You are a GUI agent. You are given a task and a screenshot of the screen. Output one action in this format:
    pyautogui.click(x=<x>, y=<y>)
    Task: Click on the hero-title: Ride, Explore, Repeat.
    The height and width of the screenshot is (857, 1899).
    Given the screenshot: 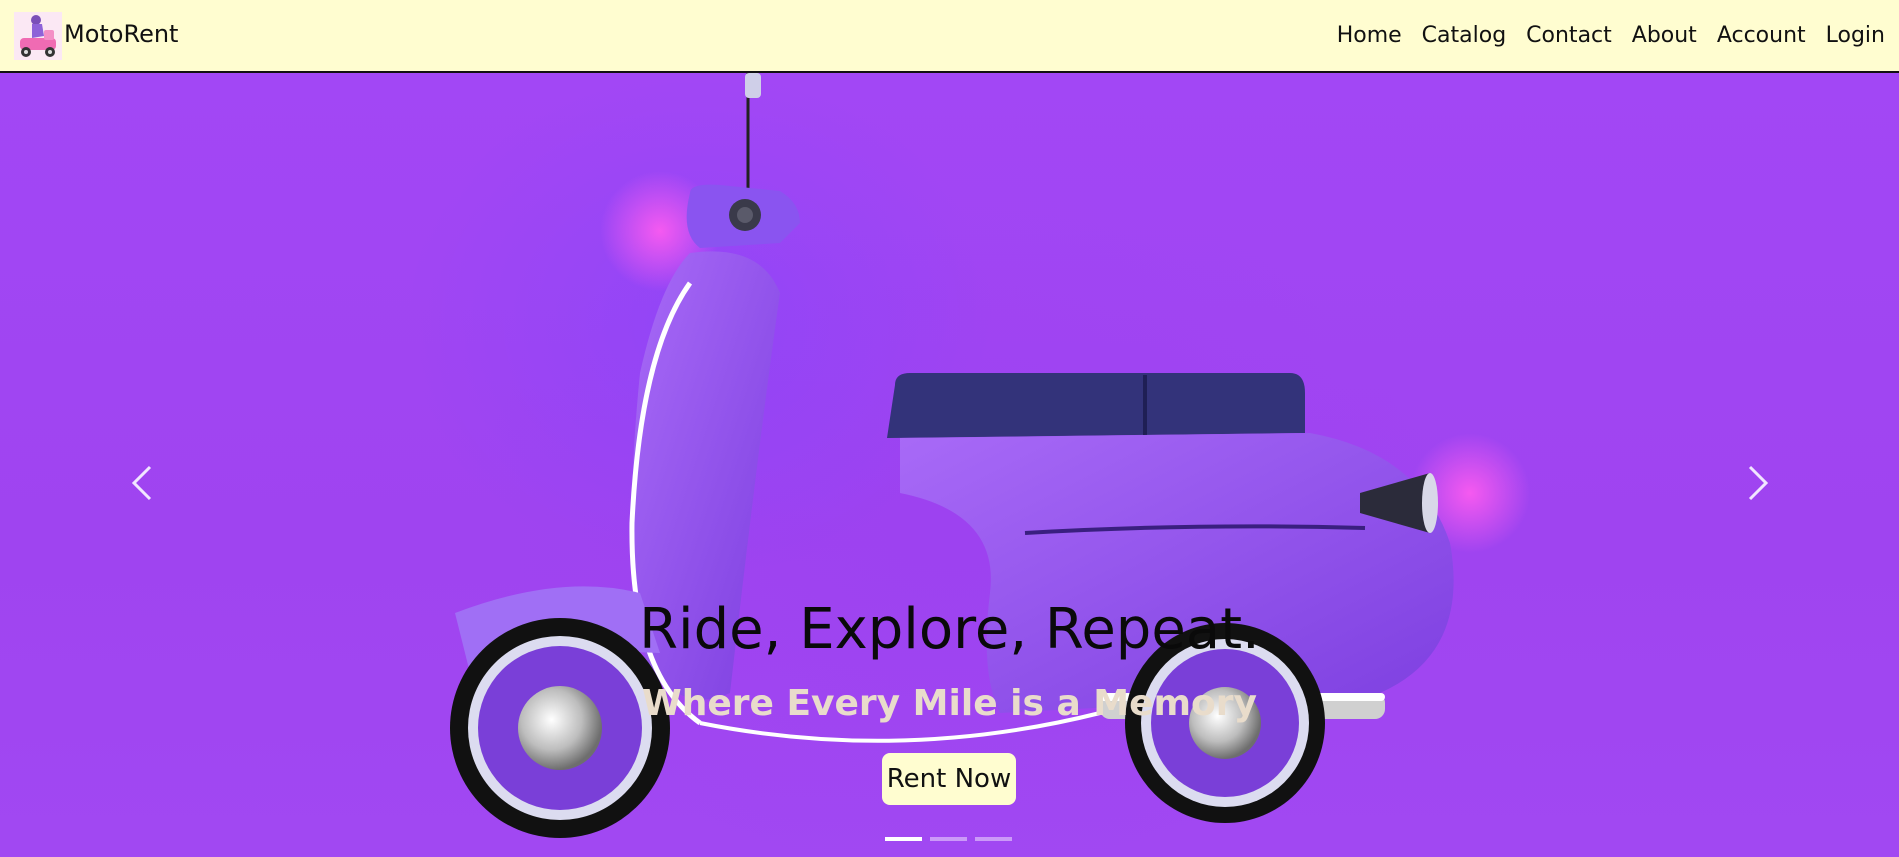 What is the action you would take?
    pyautogui.click(x=949, y=629)
    